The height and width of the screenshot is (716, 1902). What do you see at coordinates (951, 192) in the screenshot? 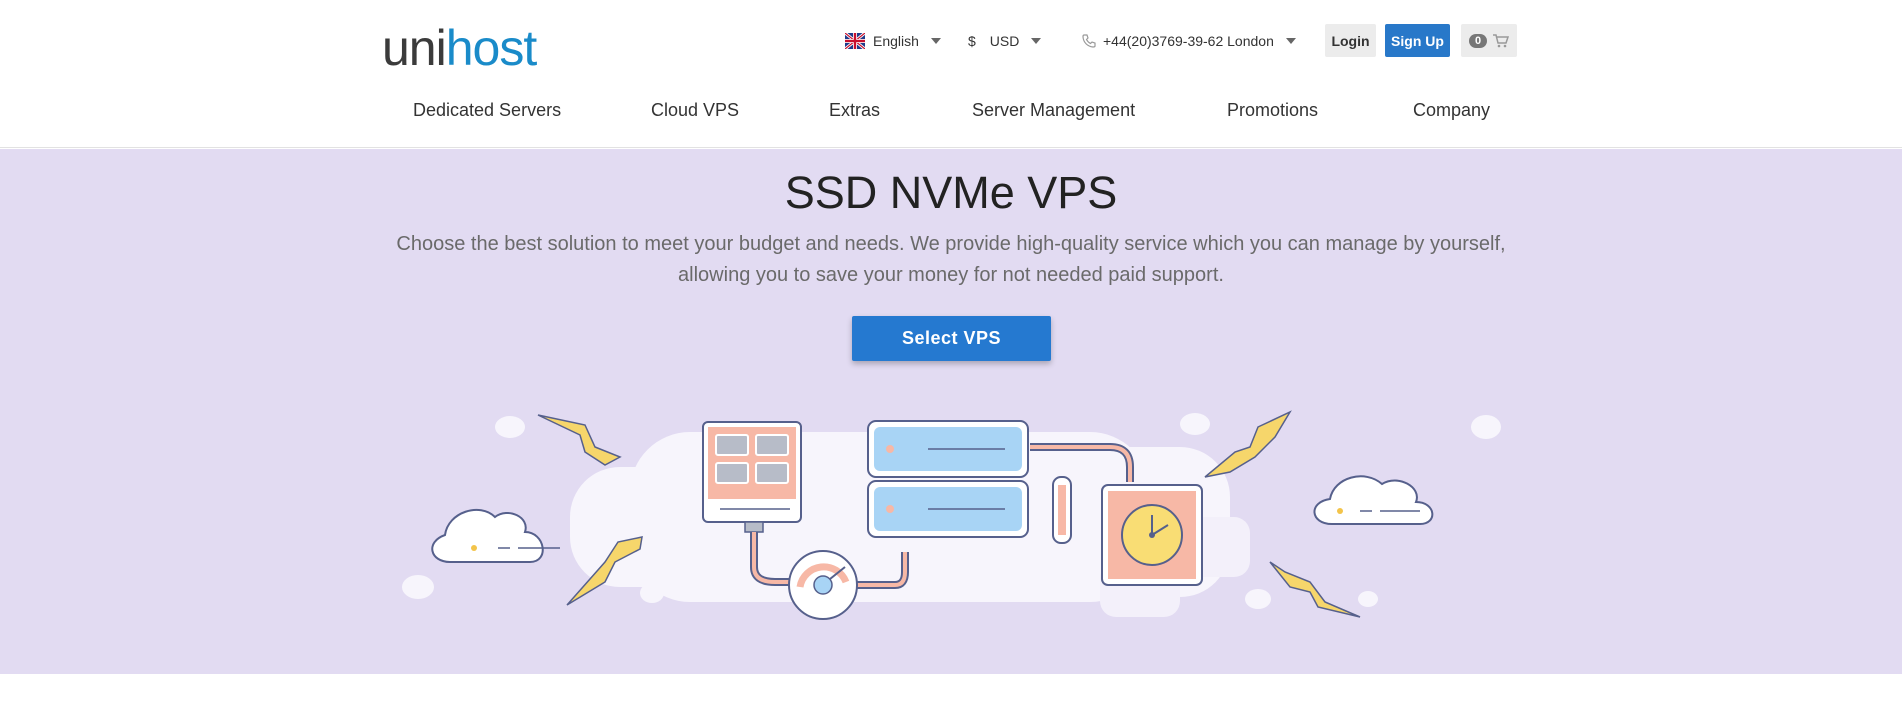
I see `page-title: SSD NVMe VPS` at bounding box center [951, 192].